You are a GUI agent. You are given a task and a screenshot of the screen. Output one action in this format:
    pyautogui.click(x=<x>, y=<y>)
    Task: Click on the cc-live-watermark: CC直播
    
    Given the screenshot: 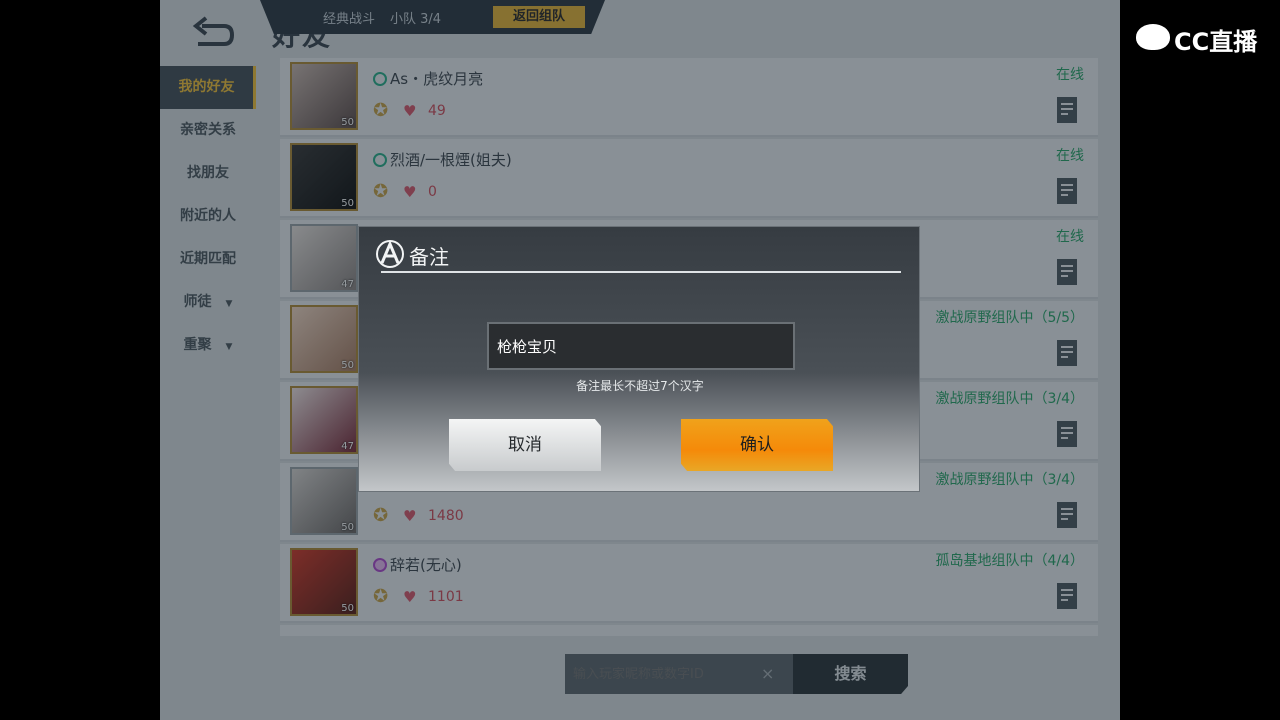 What is the action you would take?
    pyautogui.click(x=1198, y=38)
    